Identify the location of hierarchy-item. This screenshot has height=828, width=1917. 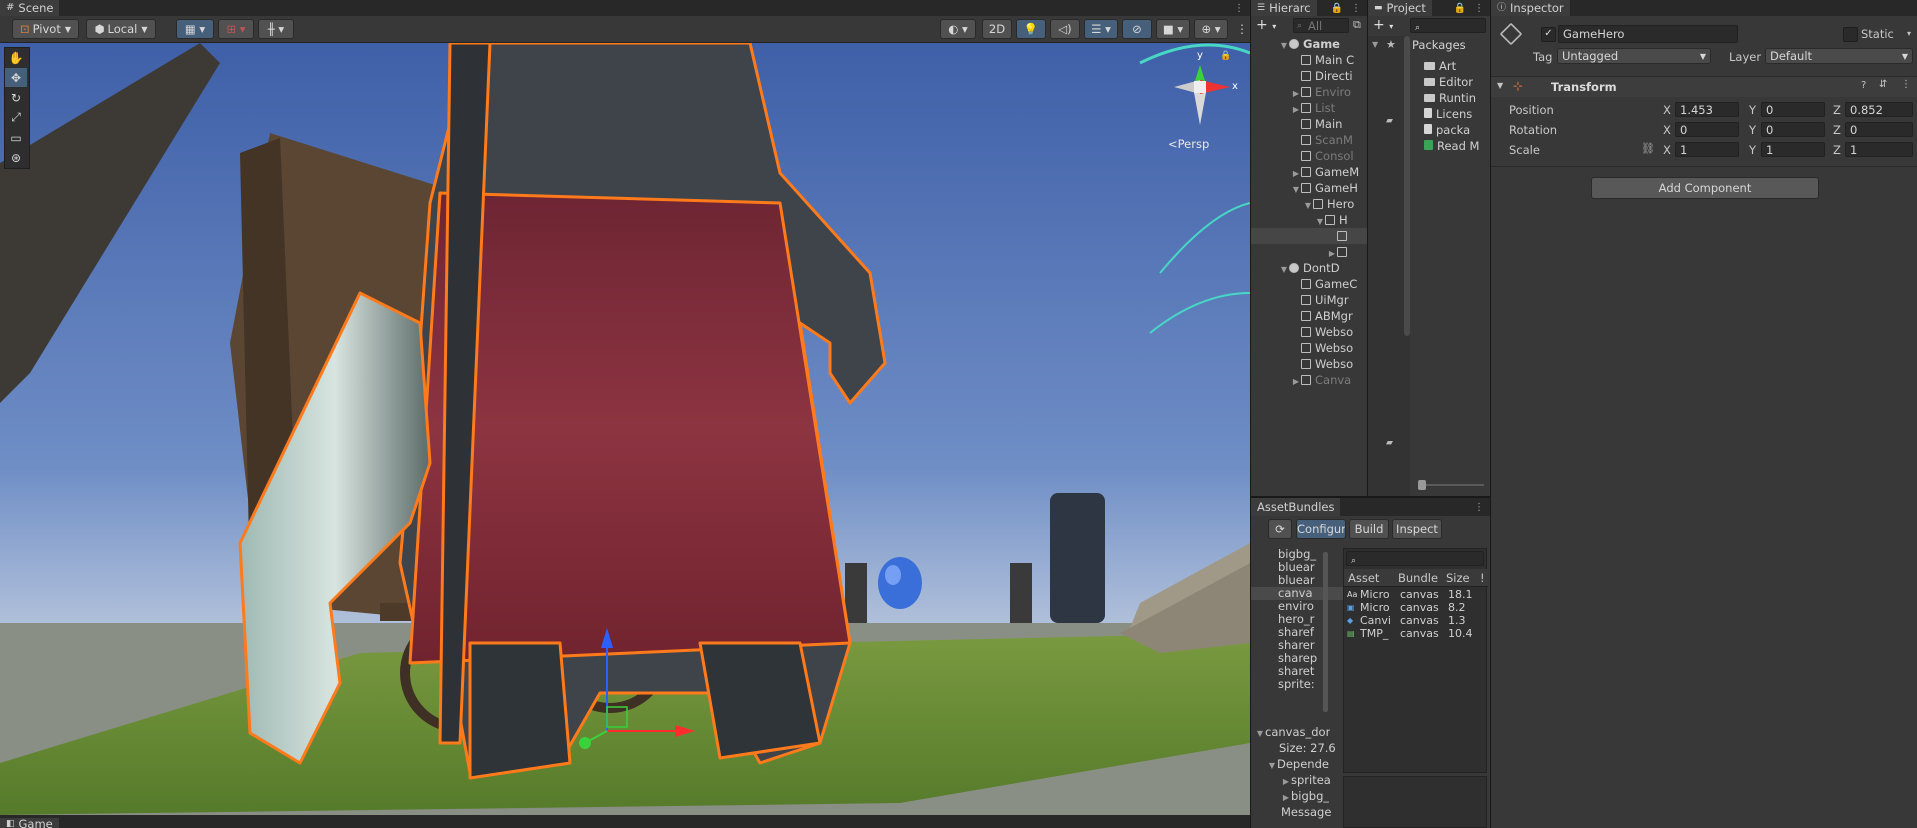
(1309, 236).